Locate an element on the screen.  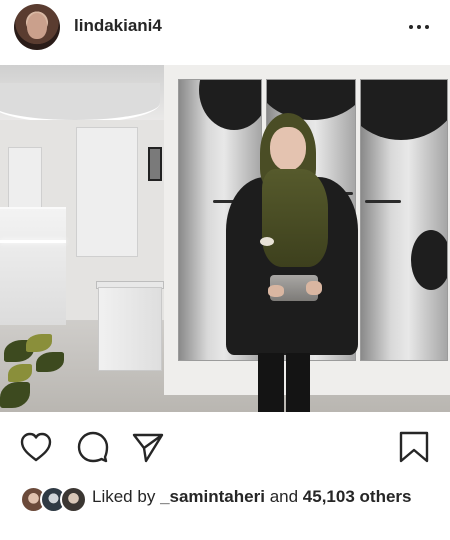
share-icon is located at coordinates (148, 448).